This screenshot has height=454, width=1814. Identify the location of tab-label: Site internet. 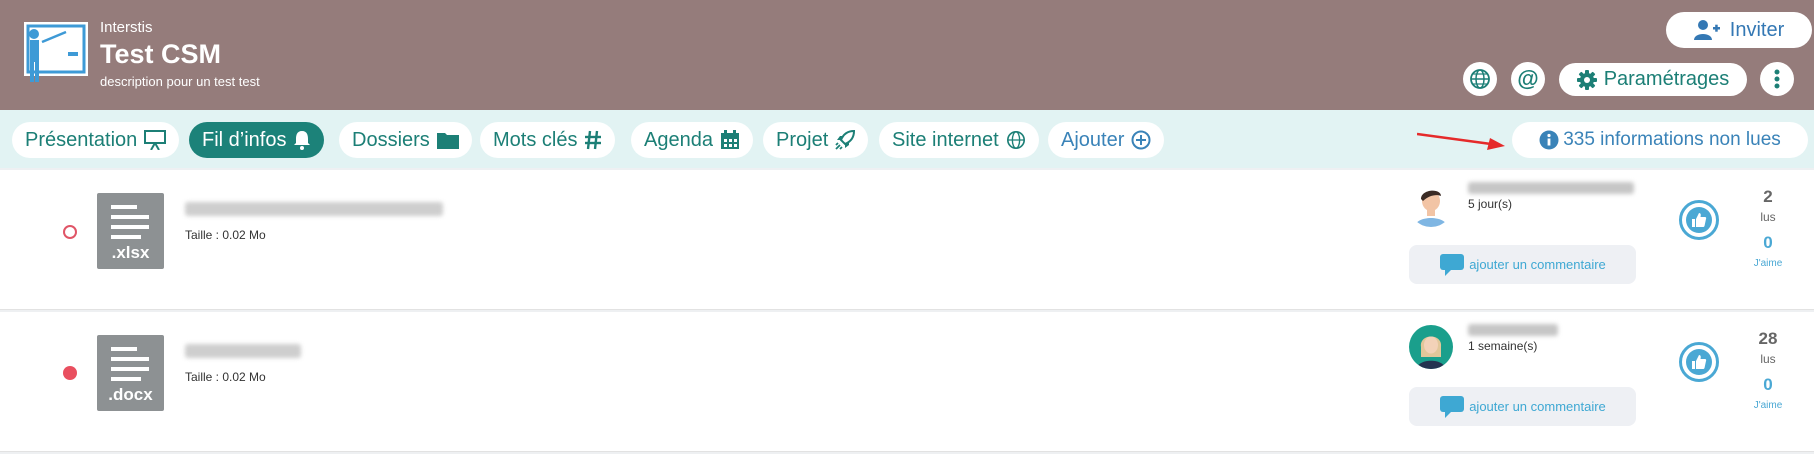
(945, 139).